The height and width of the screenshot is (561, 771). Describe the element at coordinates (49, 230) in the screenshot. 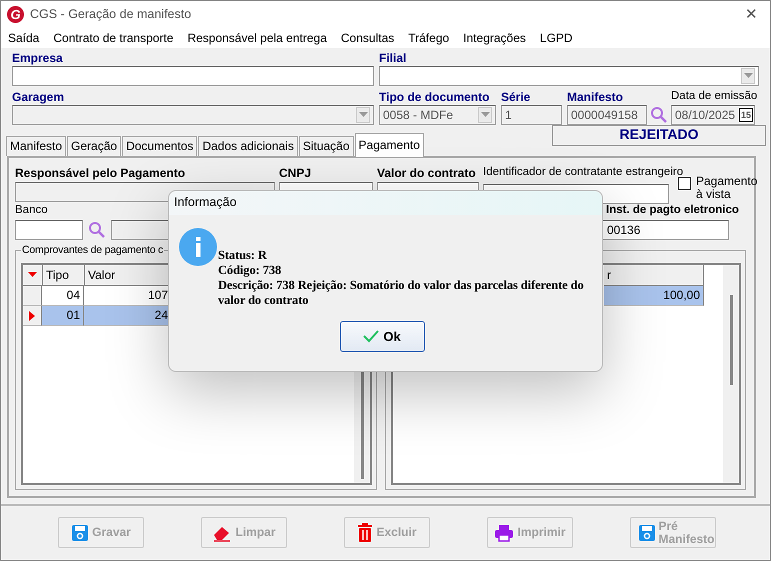

I see `banco-field` at that location.